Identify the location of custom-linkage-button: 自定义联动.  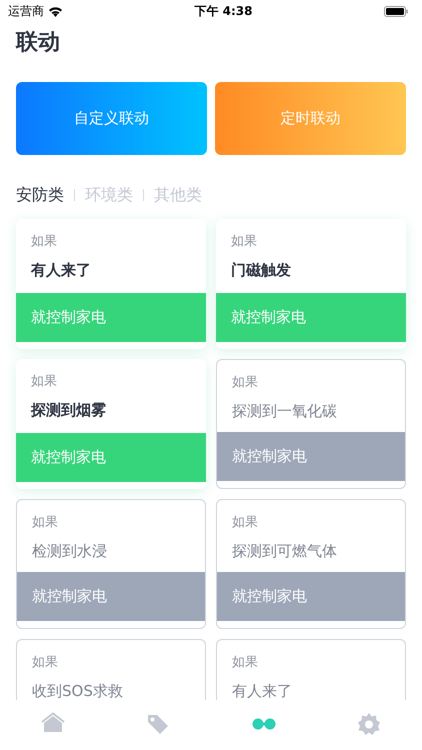
(111, 118).